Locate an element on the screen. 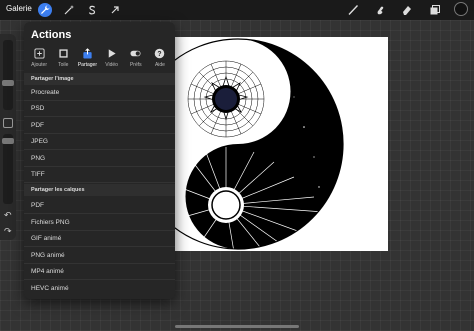 This screenshot has width=474, height=331. share-tiff: TIFF is located at coordinates (99, 175).